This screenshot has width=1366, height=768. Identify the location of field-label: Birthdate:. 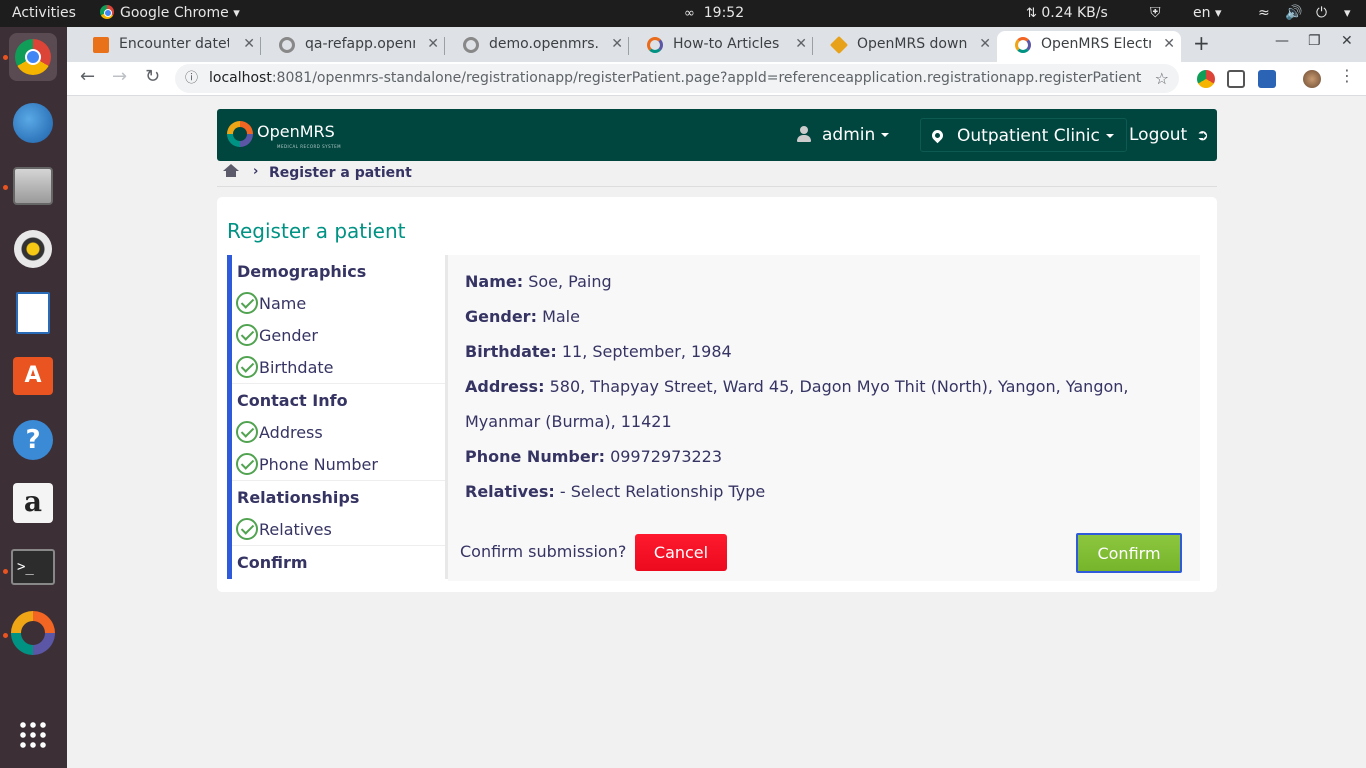
(511, 351).